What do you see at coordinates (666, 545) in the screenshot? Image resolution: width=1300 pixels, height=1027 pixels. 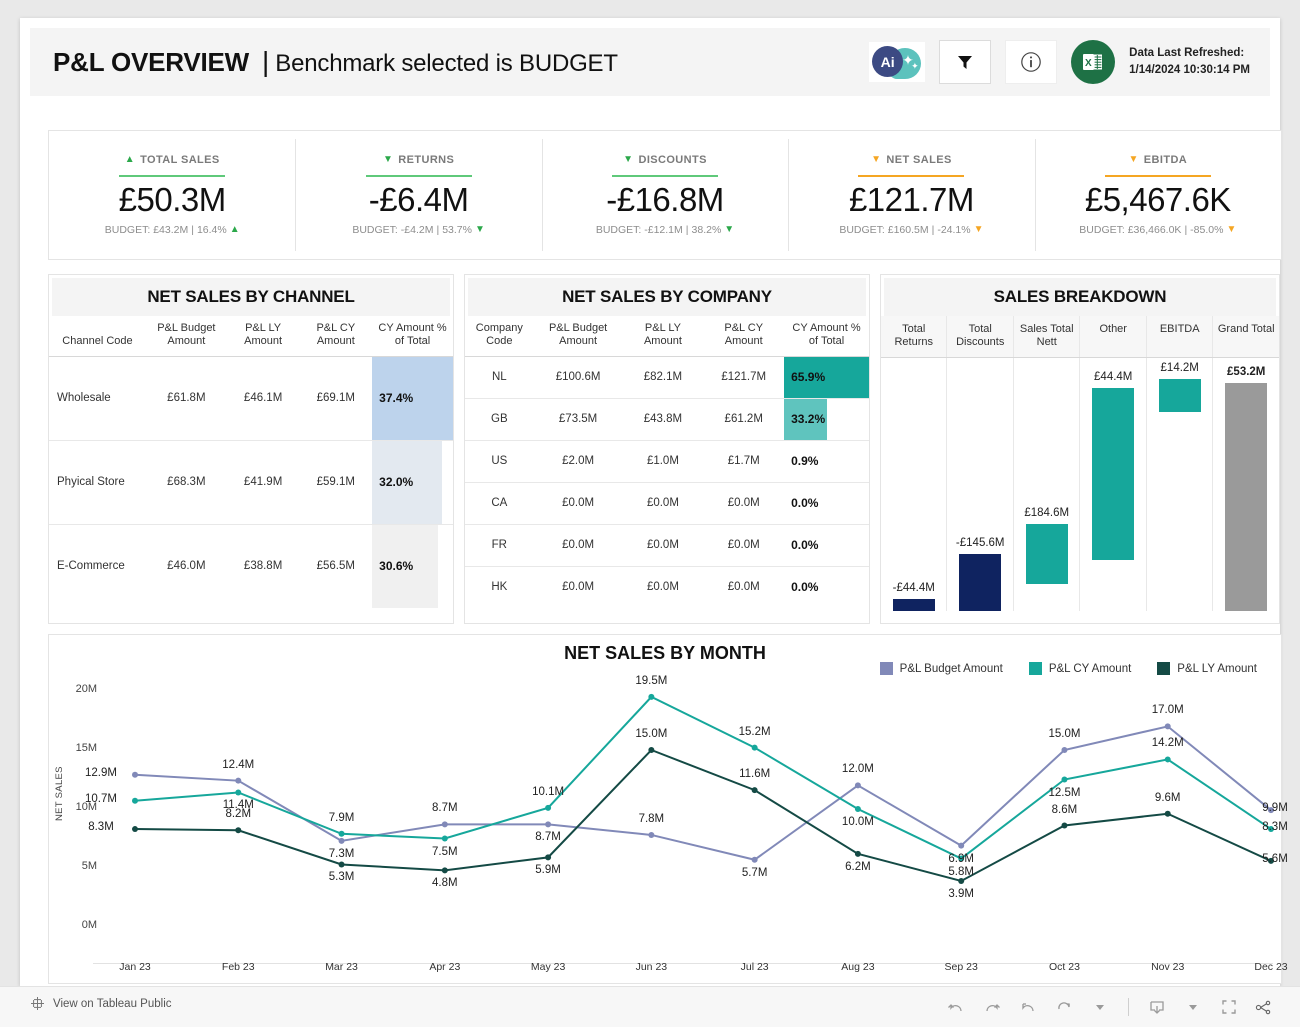 I see `table-row: FR £0.0M £0.0M £0.0M 0.0%` at bounding box center [666, 545].